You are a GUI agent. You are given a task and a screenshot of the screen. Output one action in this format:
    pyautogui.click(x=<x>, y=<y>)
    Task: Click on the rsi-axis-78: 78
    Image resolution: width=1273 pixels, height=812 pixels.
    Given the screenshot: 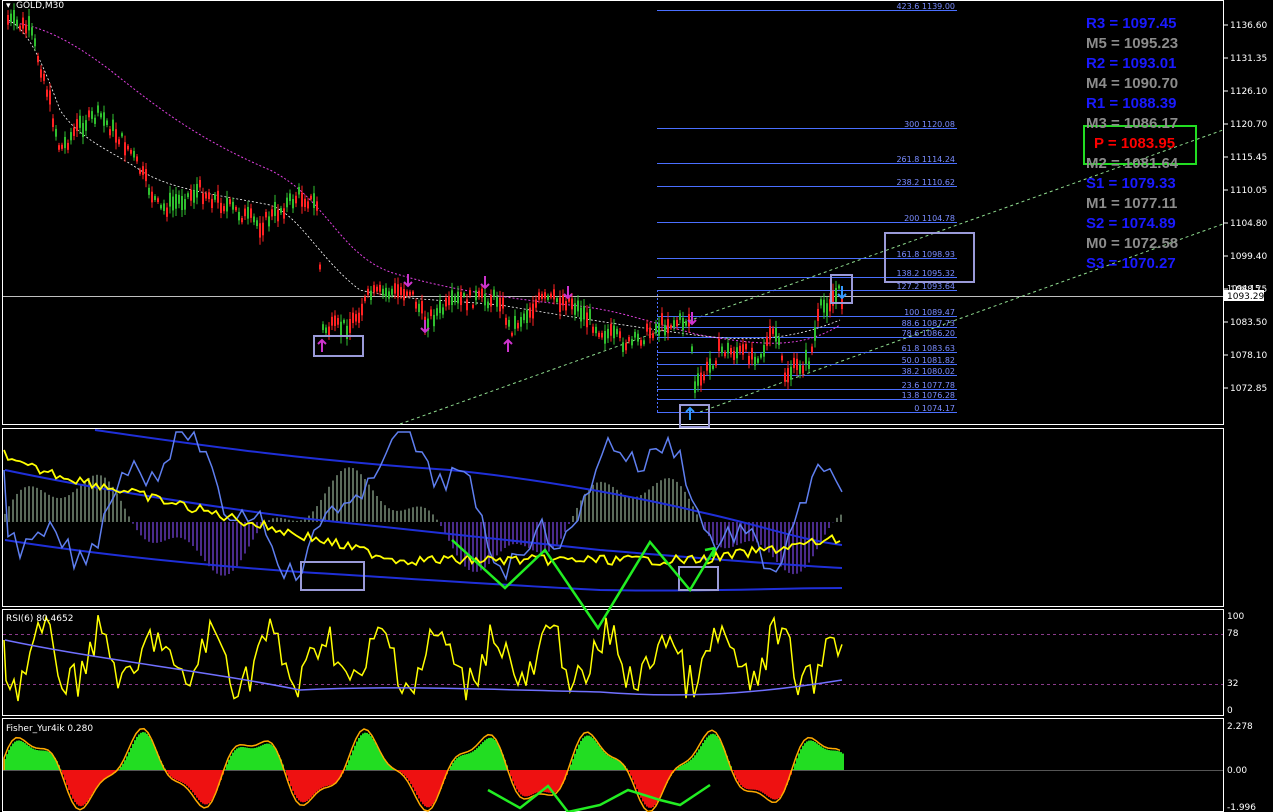 What is the action you would take?
    pyautogui.click(x=1233, y=634)
    